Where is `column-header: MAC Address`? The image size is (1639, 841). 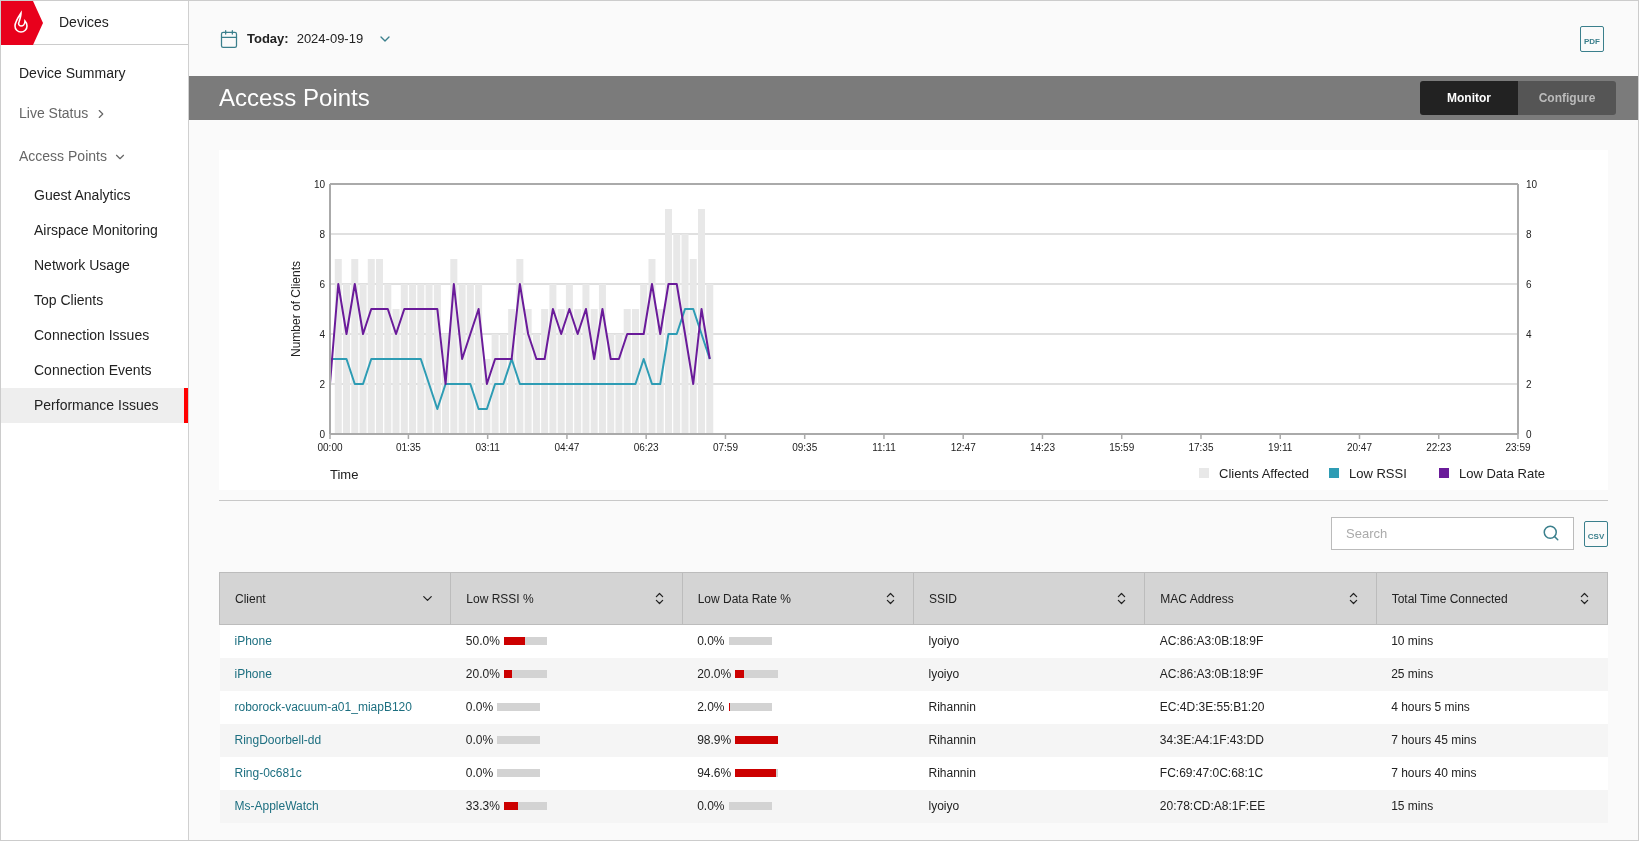 column-header: MAC Address is located at coordinates (1260, 598).